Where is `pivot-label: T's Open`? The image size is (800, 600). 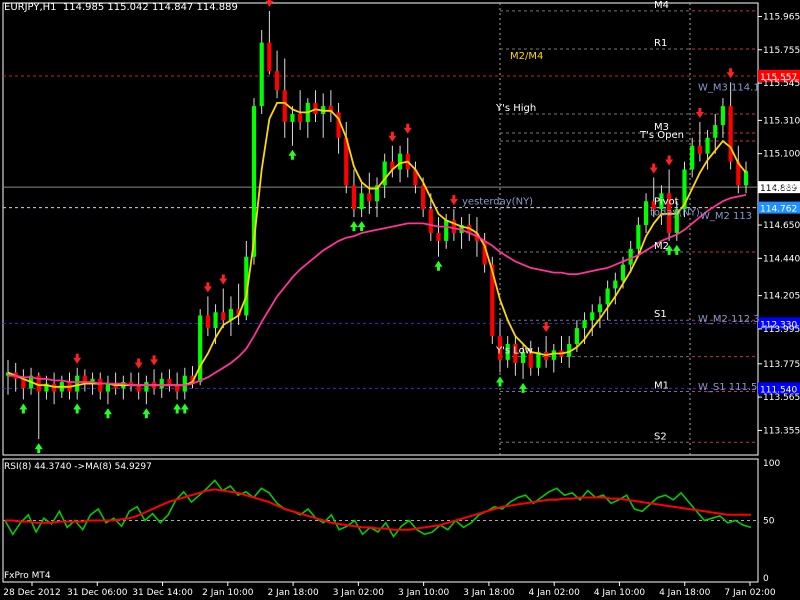
pivot-label: T's Open is located at coordinates (661, 135).